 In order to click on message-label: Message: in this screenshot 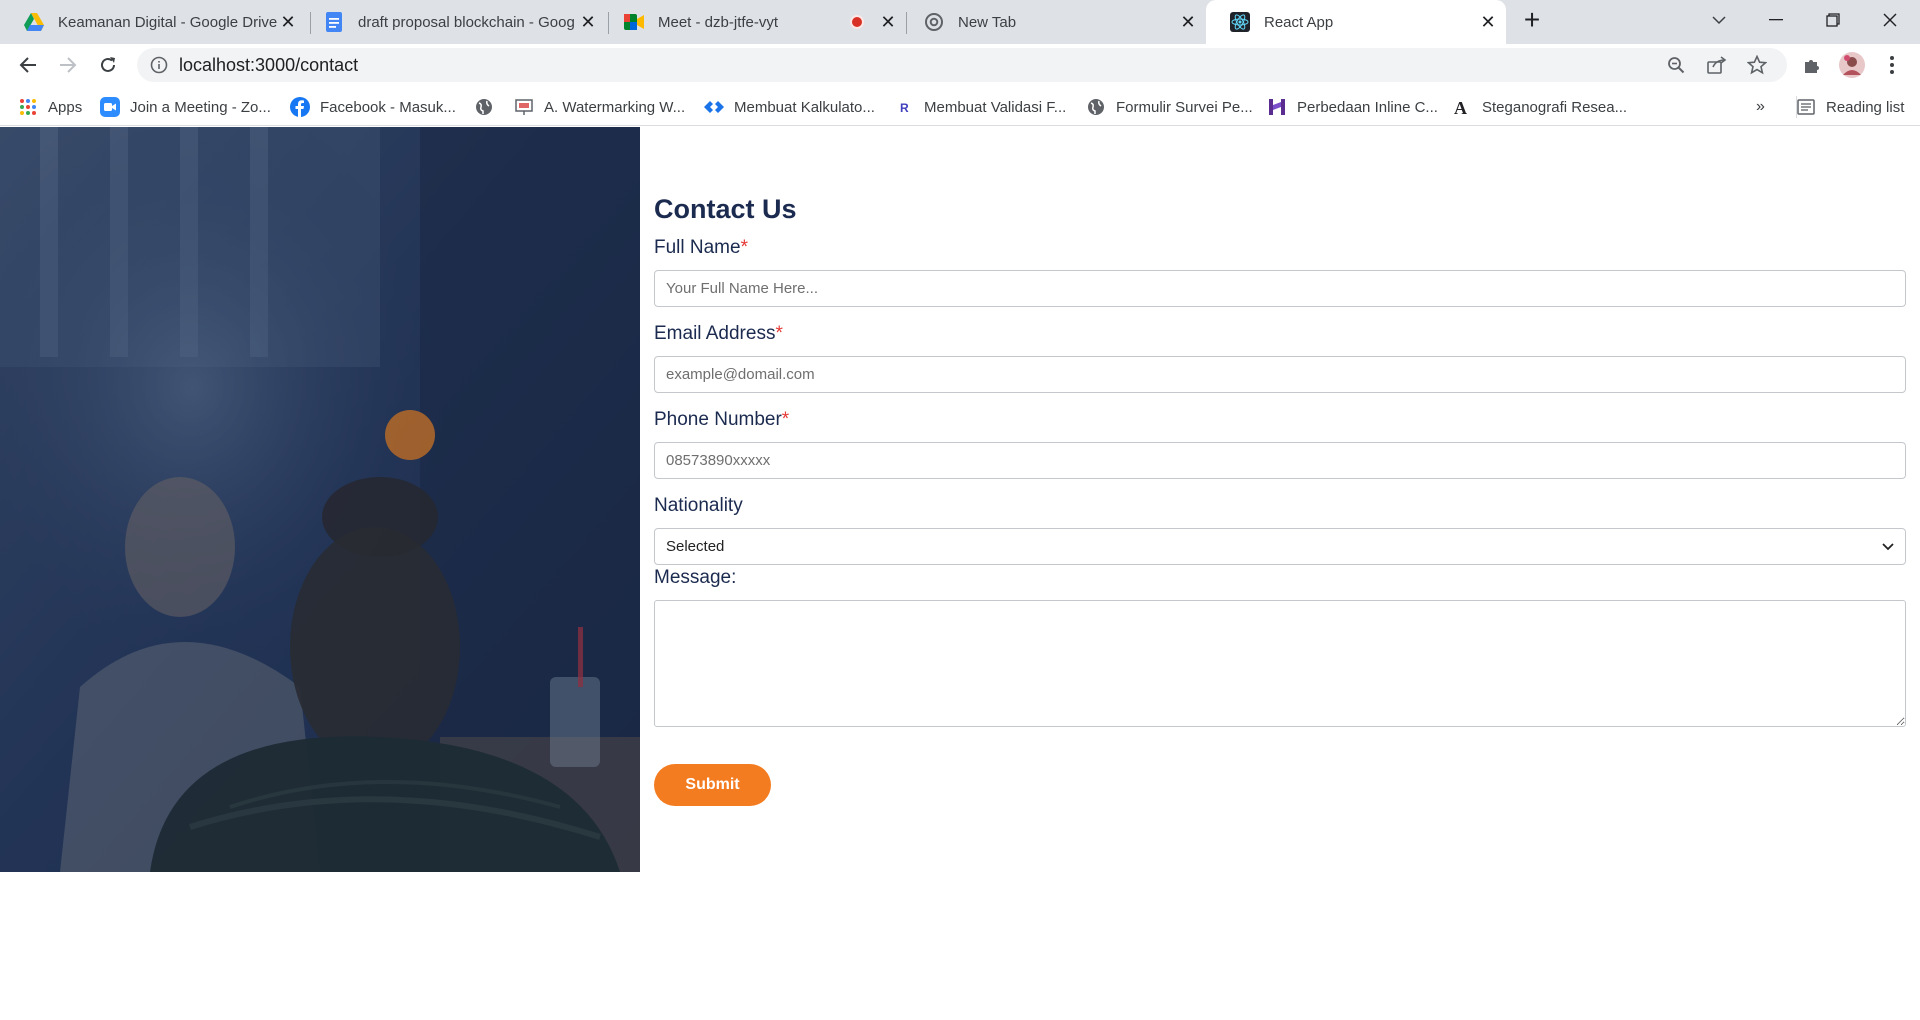, I will do `click(695, 577)`.